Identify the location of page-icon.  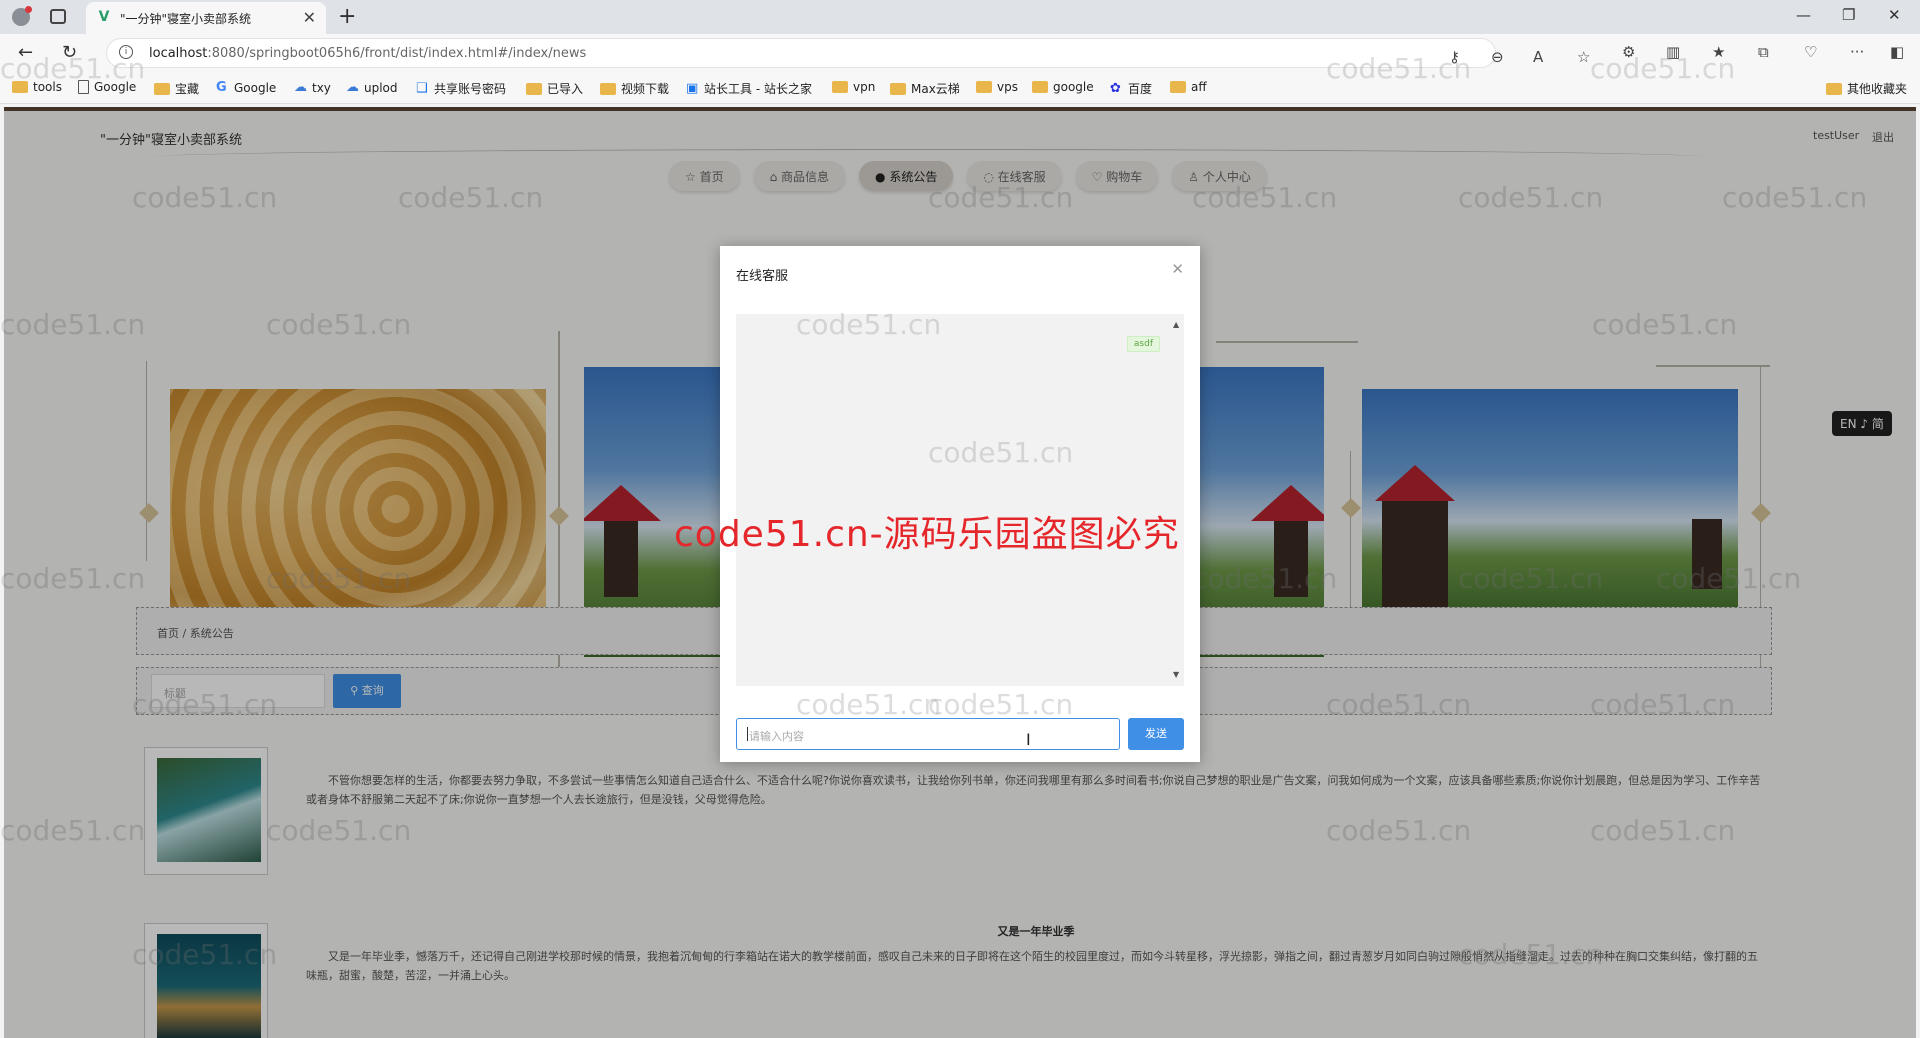
(83, 87).